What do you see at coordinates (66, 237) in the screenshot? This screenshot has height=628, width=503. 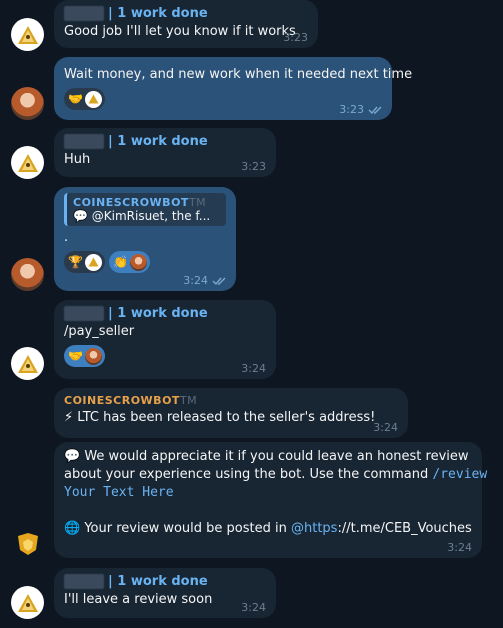 I see `message-text: .` at bounding box center [66, 237].